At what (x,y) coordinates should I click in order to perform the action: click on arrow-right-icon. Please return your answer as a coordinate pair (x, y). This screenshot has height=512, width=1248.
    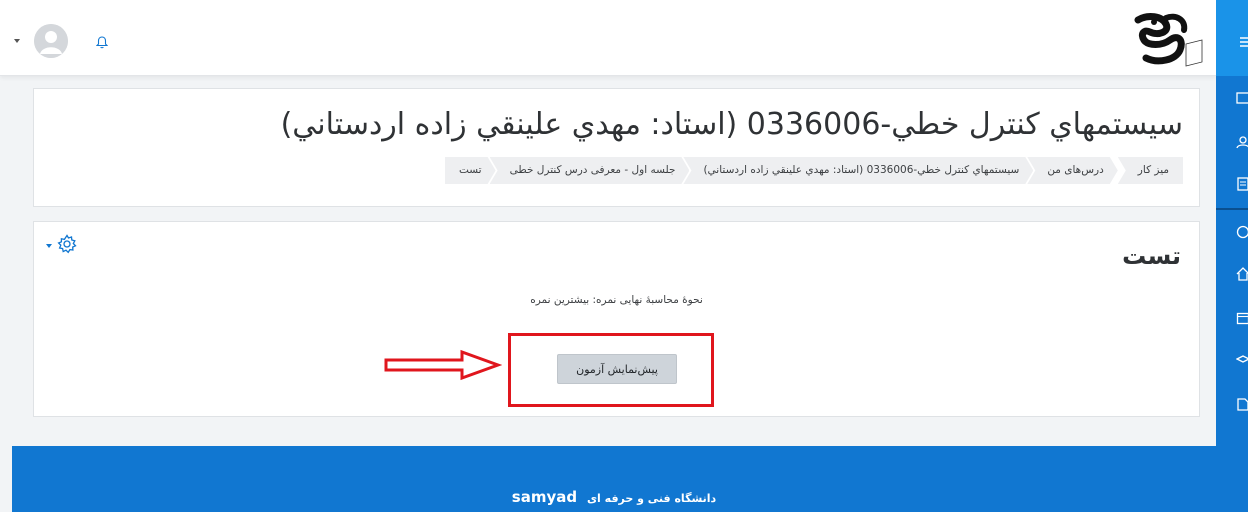
    Looking at the image, I should click on (443, 365).